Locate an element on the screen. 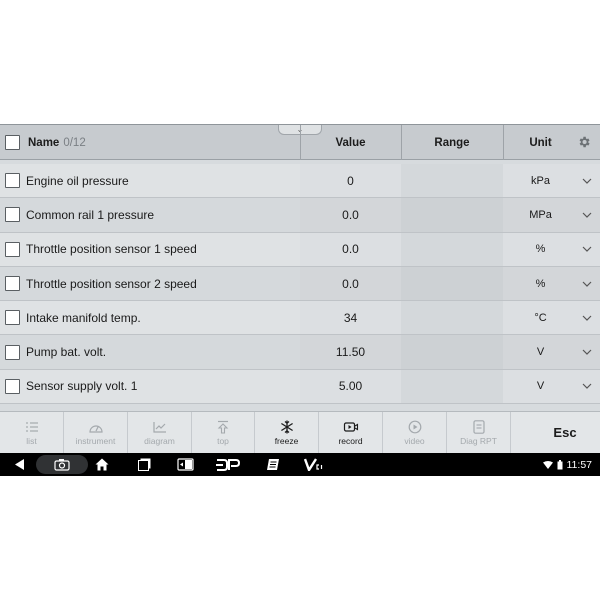 This screenshot has width=600, height=600. selected-count: 0/12 is located at coordinates (74, 142).